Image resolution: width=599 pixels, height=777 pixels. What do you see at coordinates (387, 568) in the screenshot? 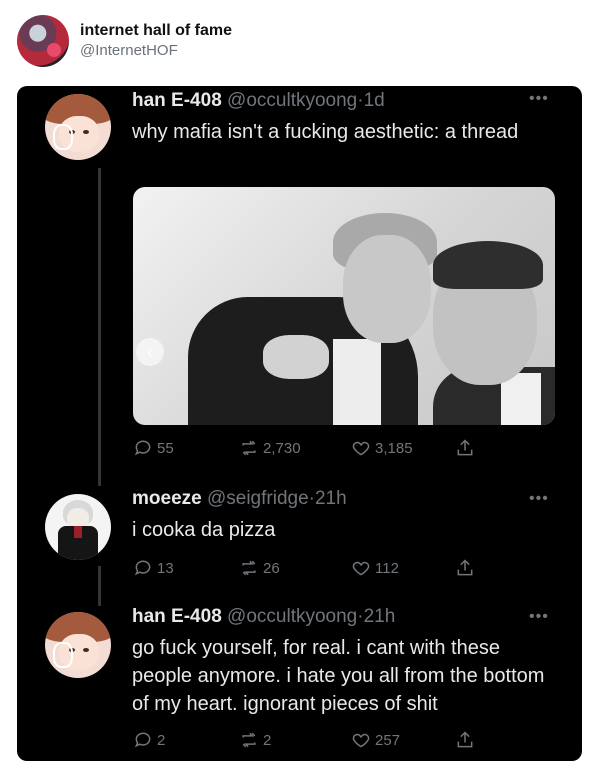
I see `like-count: 112` at bounding box center [387, 568].